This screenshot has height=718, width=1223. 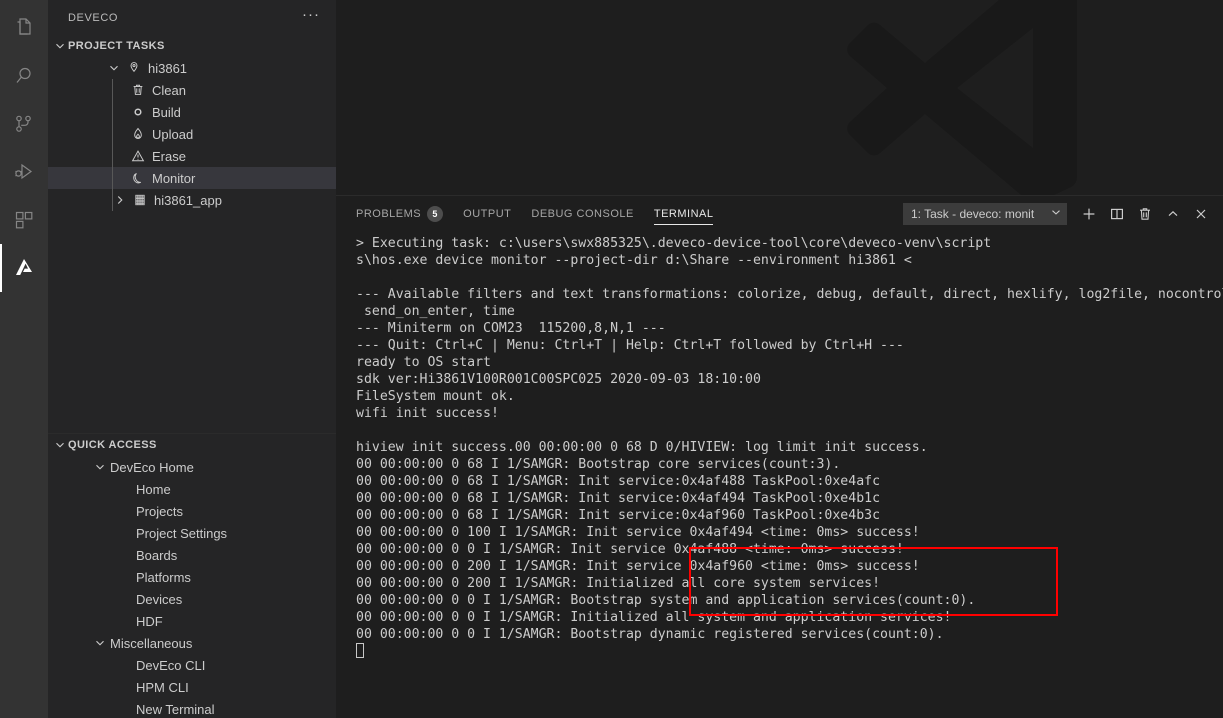 I want to click on extensions-icon, so click(x=24, y=220).